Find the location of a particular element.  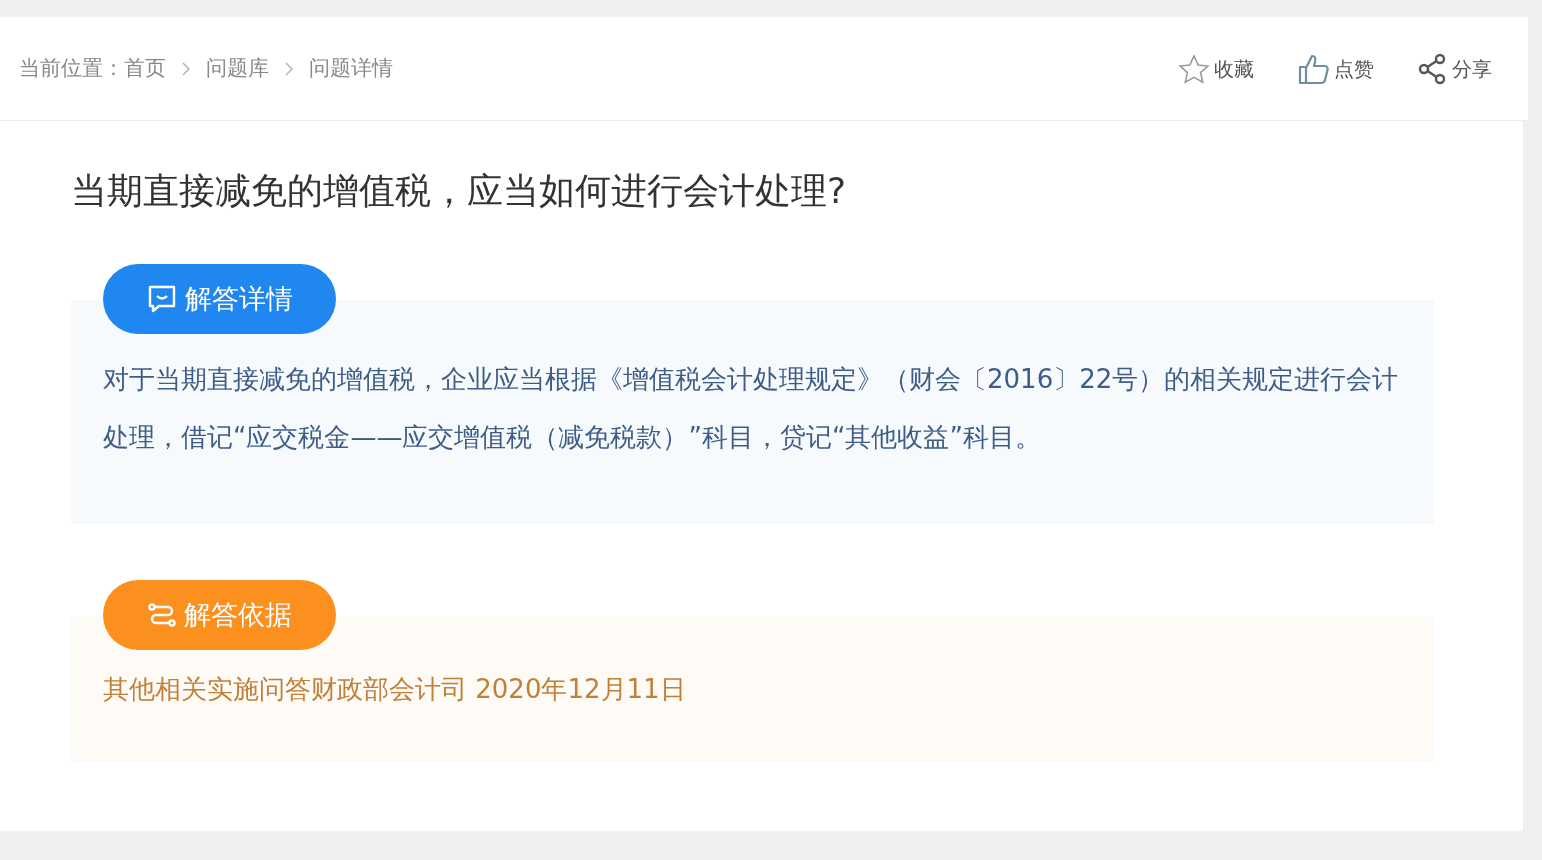

star-icon is located at coordinates (1194, 68).